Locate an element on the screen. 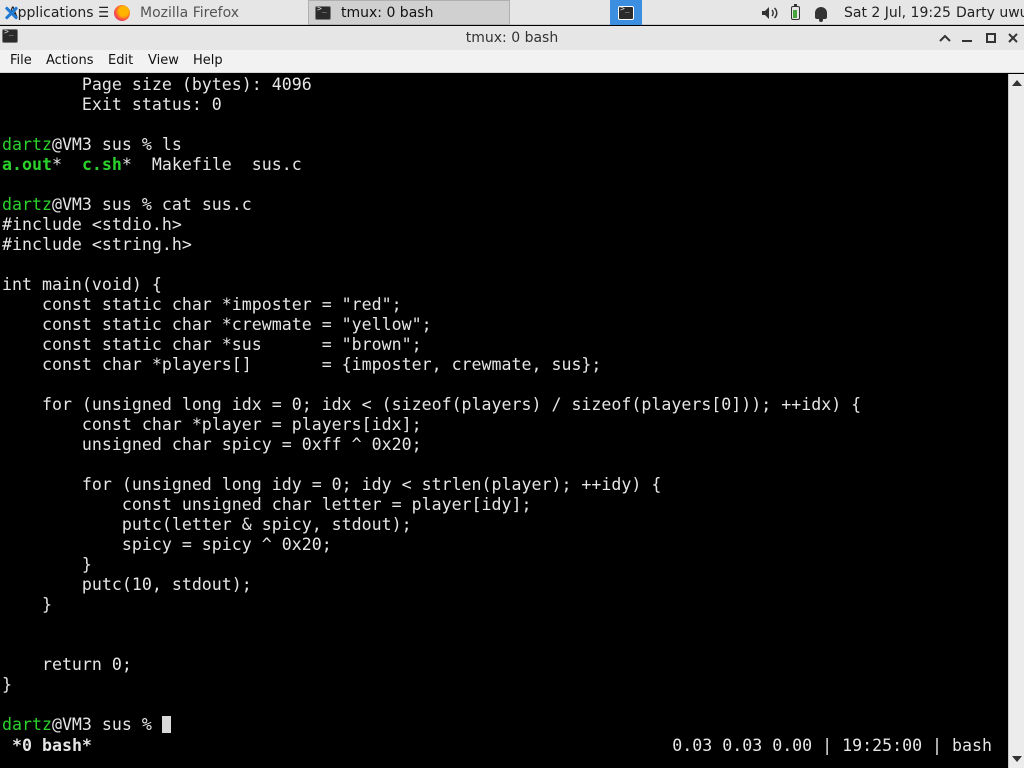 The height and width of the screenshot is (768, 1024). prompt-line: dartz@VM3 sus % ls is located at coordinates (431, 145).